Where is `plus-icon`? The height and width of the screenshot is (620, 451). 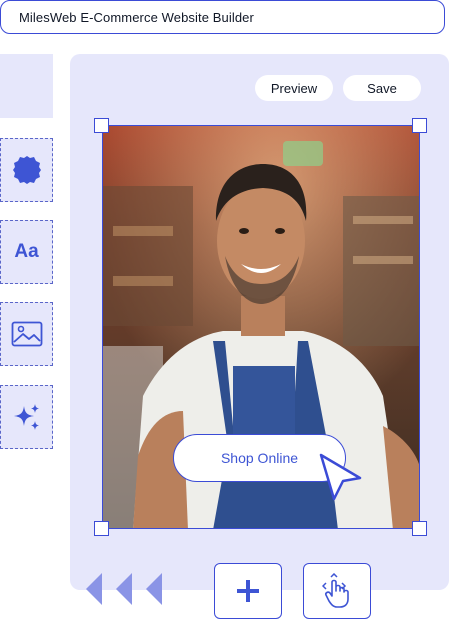
plus-icon is located at coordinates (248, 591).